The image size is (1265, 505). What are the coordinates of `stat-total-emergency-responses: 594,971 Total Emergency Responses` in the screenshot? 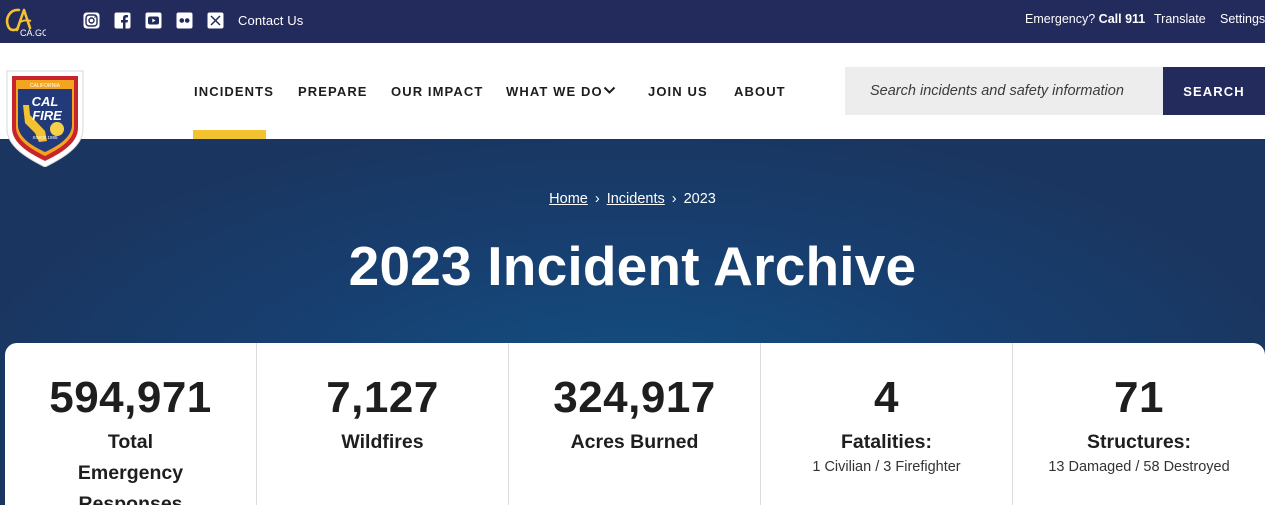 It's located at (131, 424).